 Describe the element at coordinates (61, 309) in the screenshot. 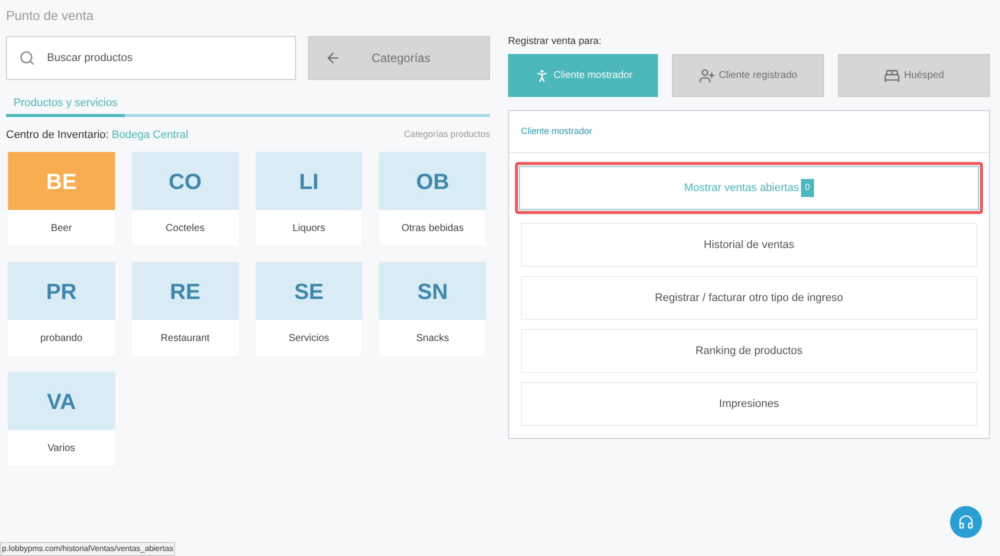

I see `category-tile: PR probando` at that location.